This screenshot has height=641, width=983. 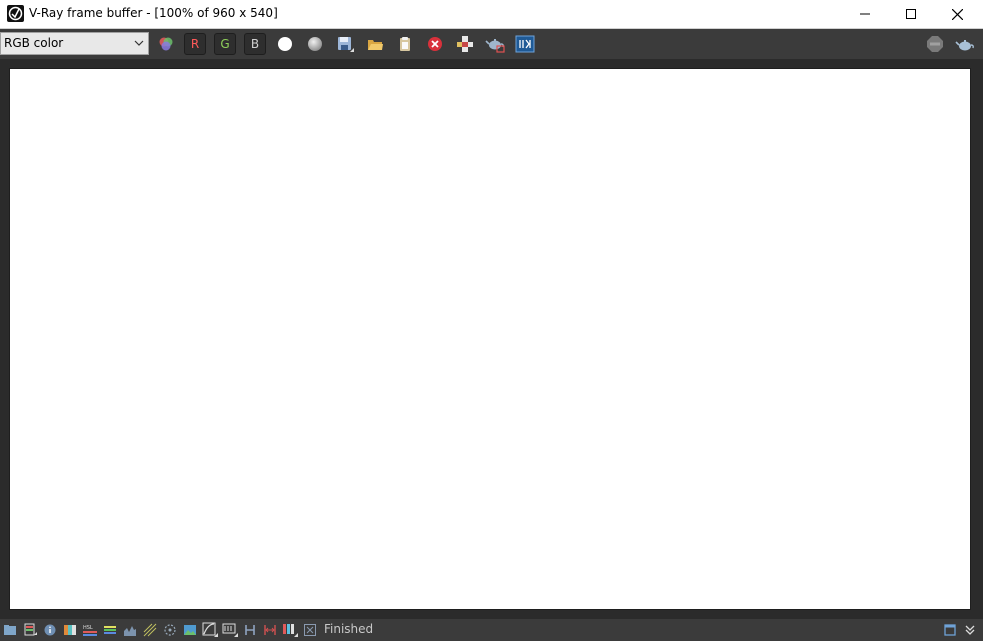 I want to click on timeline-button, so click(x=230, y=630).